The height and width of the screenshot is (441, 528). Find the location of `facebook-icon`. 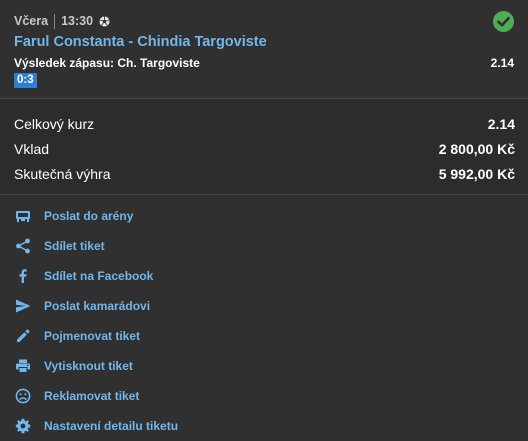

facebook-icon is located at coordinates (23, 276).